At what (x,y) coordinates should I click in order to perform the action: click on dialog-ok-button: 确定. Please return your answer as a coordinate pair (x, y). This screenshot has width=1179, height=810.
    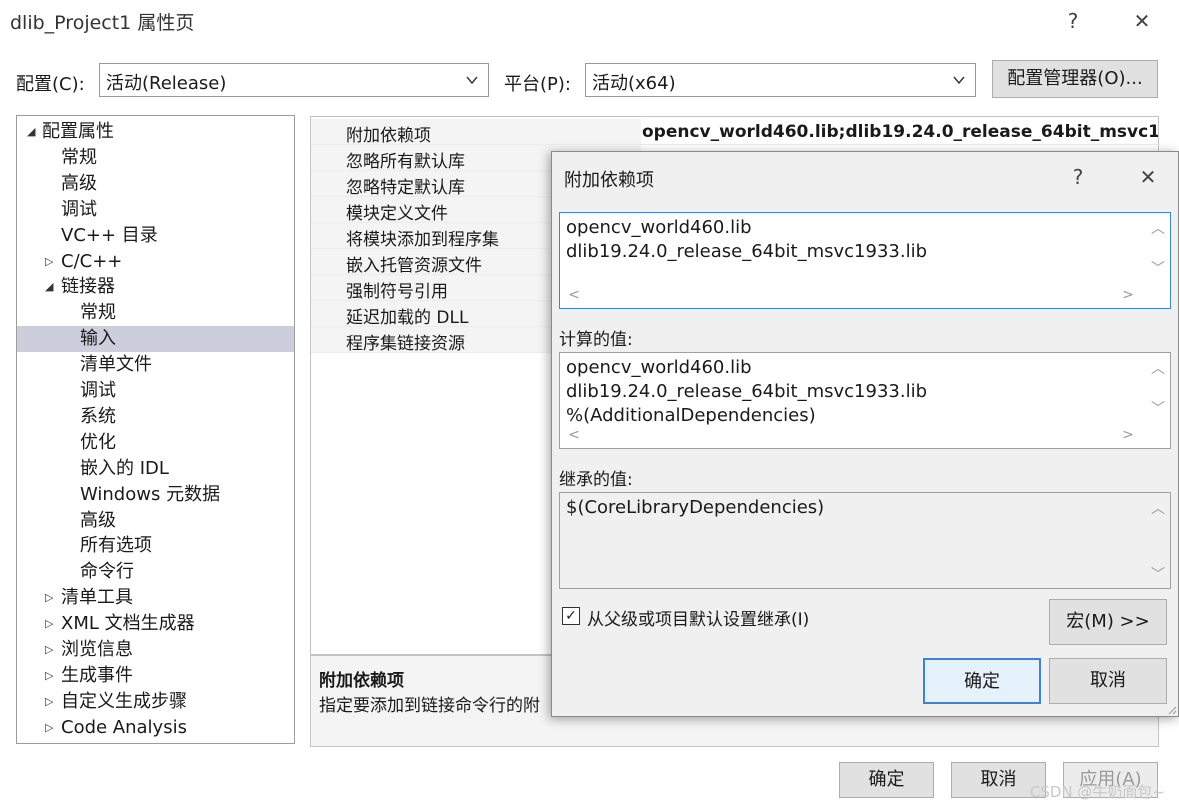
    Looking at the image, I should click on (982, 681).